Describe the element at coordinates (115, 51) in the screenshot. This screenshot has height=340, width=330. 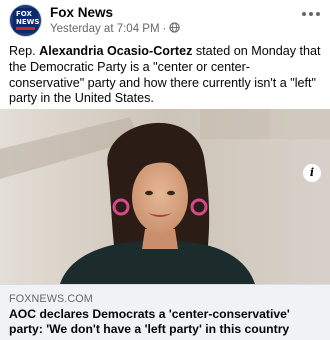
I see `caption-mention: Alexandria Ocasio-Cortez` at that location.